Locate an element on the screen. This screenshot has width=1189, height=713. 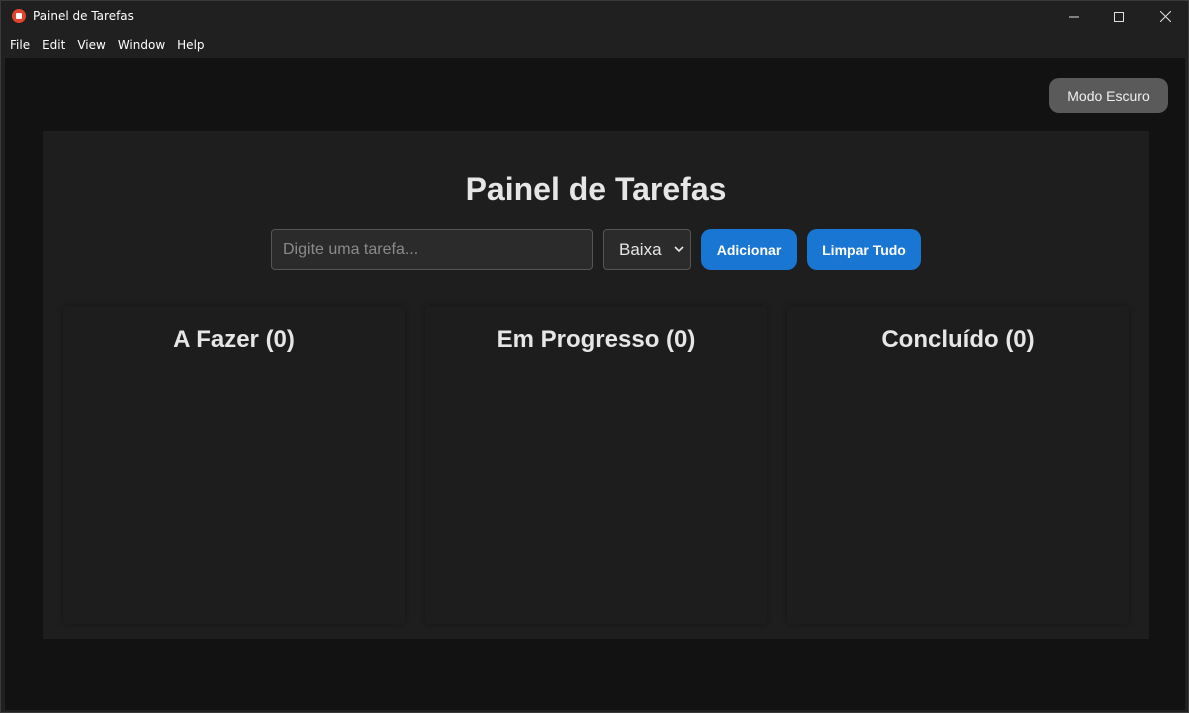
column-in-progress: Em Progresso (0) is located at coordinates (596, 465).